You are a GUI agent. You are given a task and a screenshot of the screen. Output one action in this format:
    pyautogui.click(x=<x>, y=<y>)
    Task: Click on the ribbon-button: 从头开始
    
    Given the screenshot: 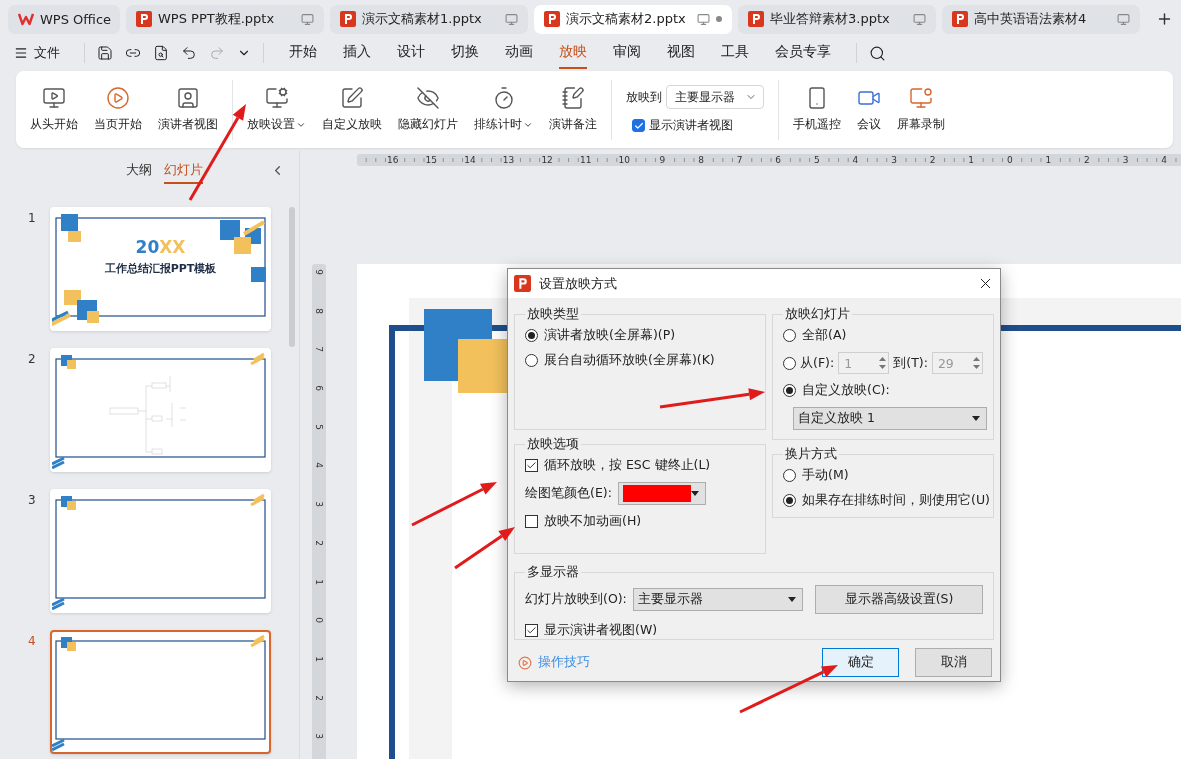 What is the action you would take?
    pyautogui.click(x=54, y=109)
    